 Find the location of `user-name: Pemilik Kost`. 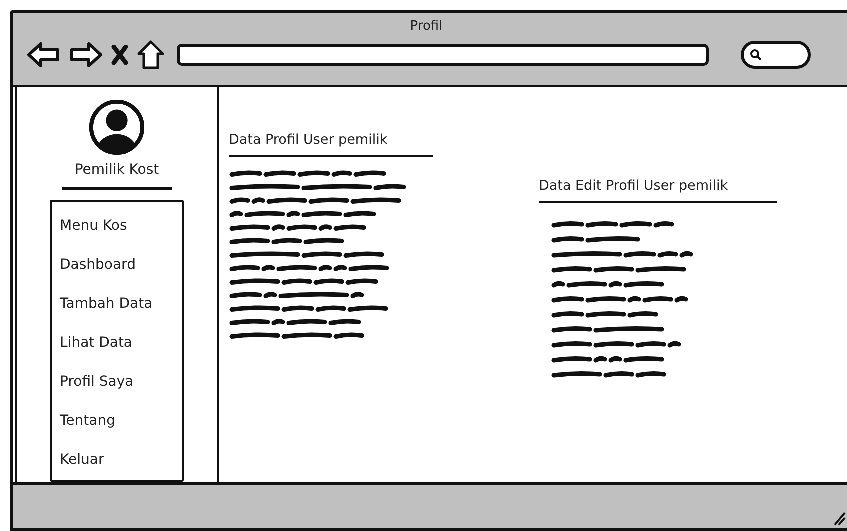

user-name: Pemilik Kost is located at coordinates (117, 170).